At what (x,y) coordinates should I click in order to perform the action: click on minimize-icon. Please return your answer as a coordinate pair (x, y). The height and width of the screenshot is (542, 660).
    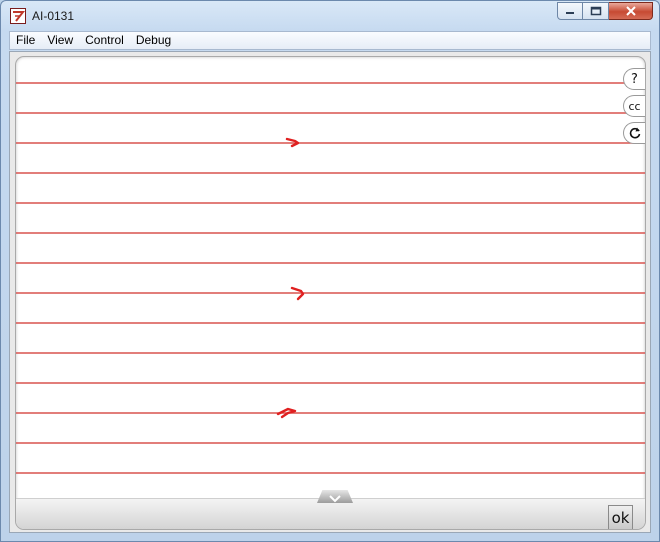
    Looking at the image, I should click on (570, 11).